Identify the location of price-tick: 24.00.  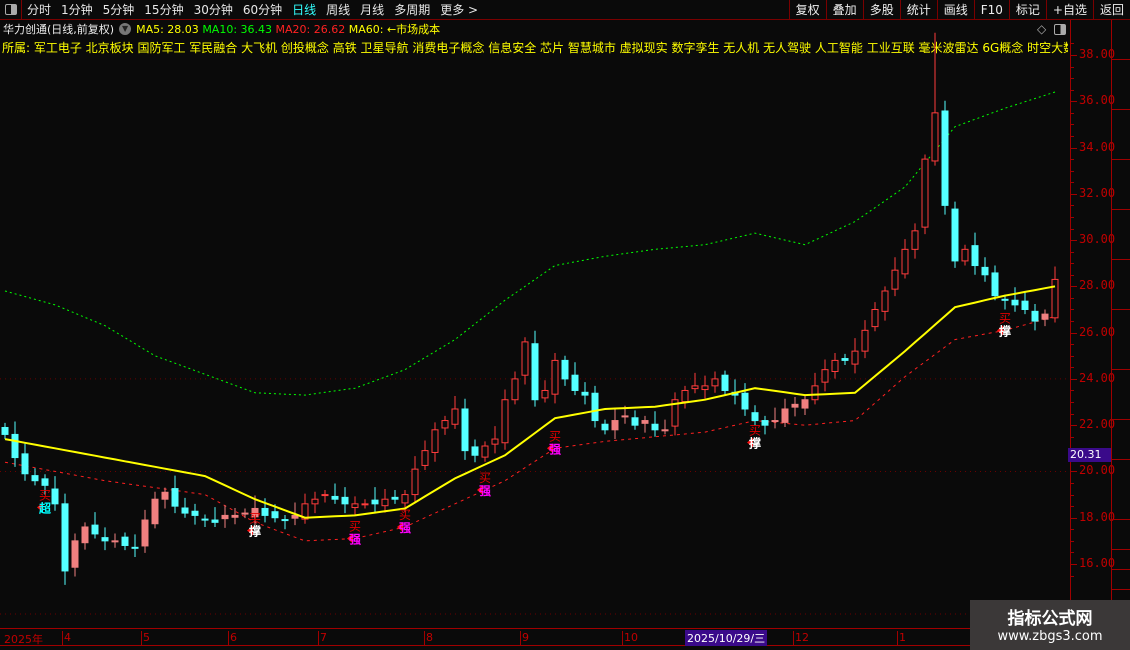
(1097, 377).